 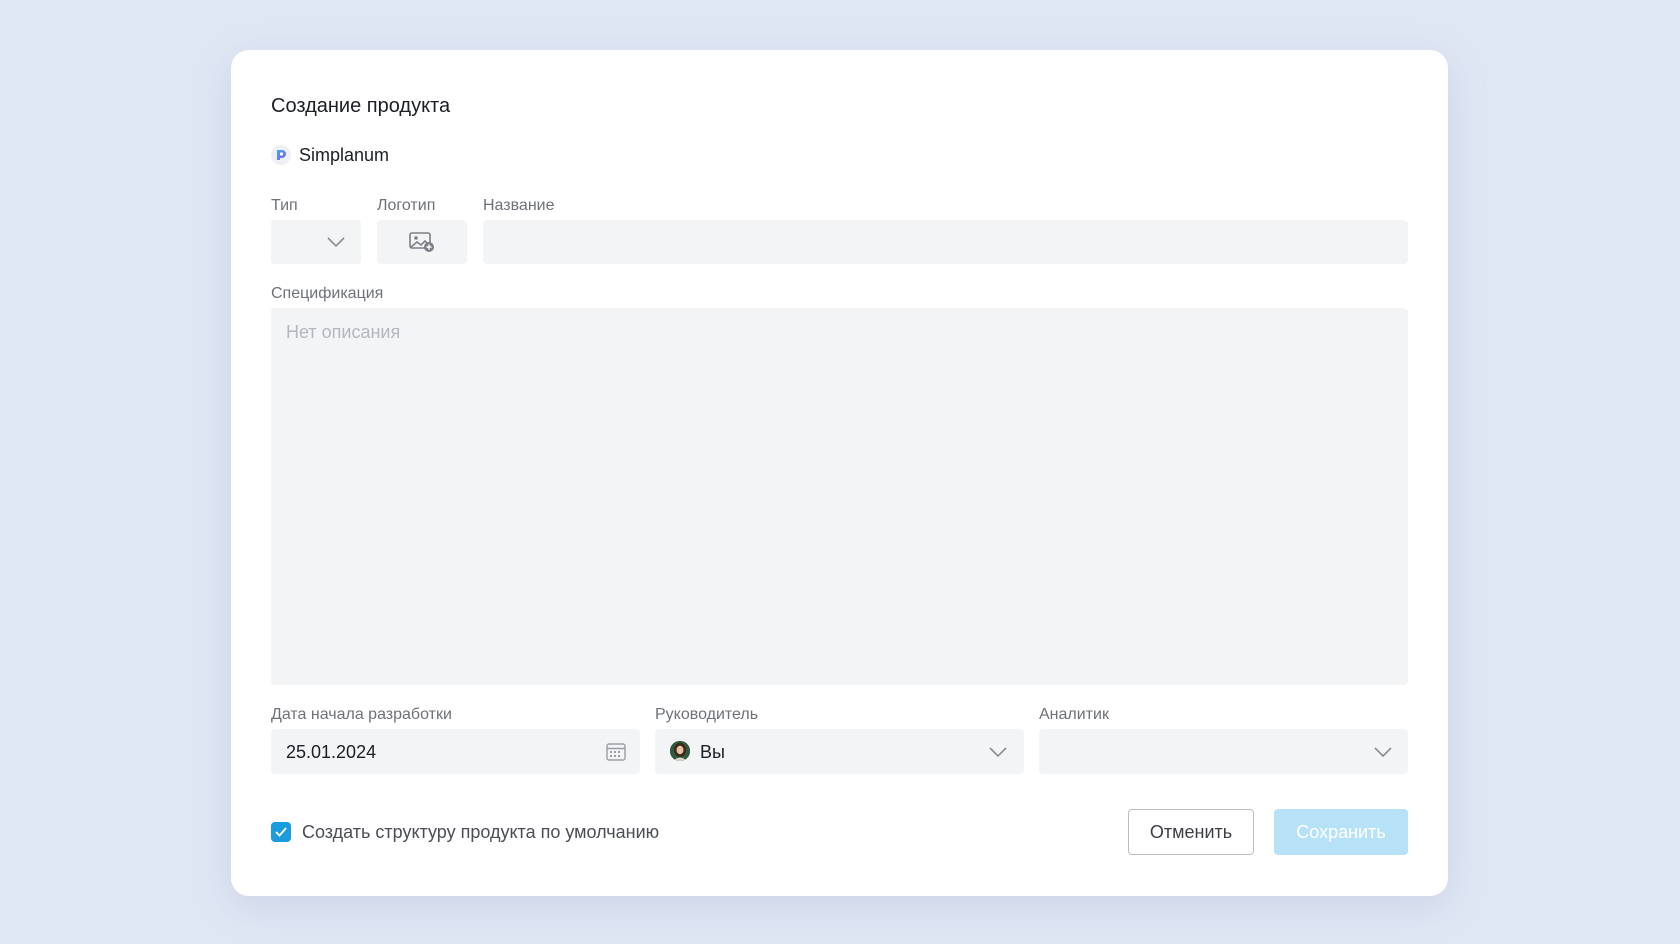 I want to click on analyst-select, so click(x=1223, y=751).